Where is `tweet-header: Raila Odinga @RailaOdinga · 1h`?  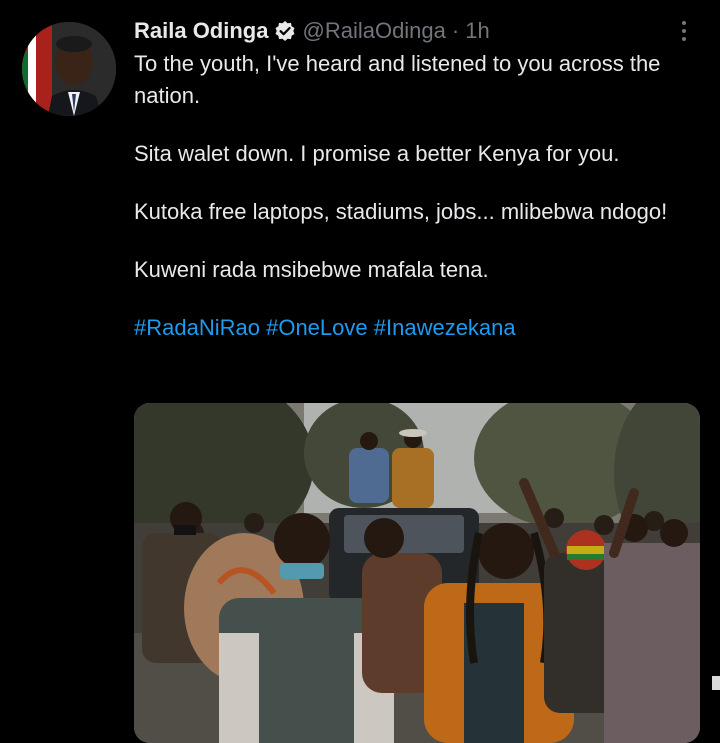
tweet-header: Raila Odinga @RailaOdinga · 1h is located at coordinates (312, 31).